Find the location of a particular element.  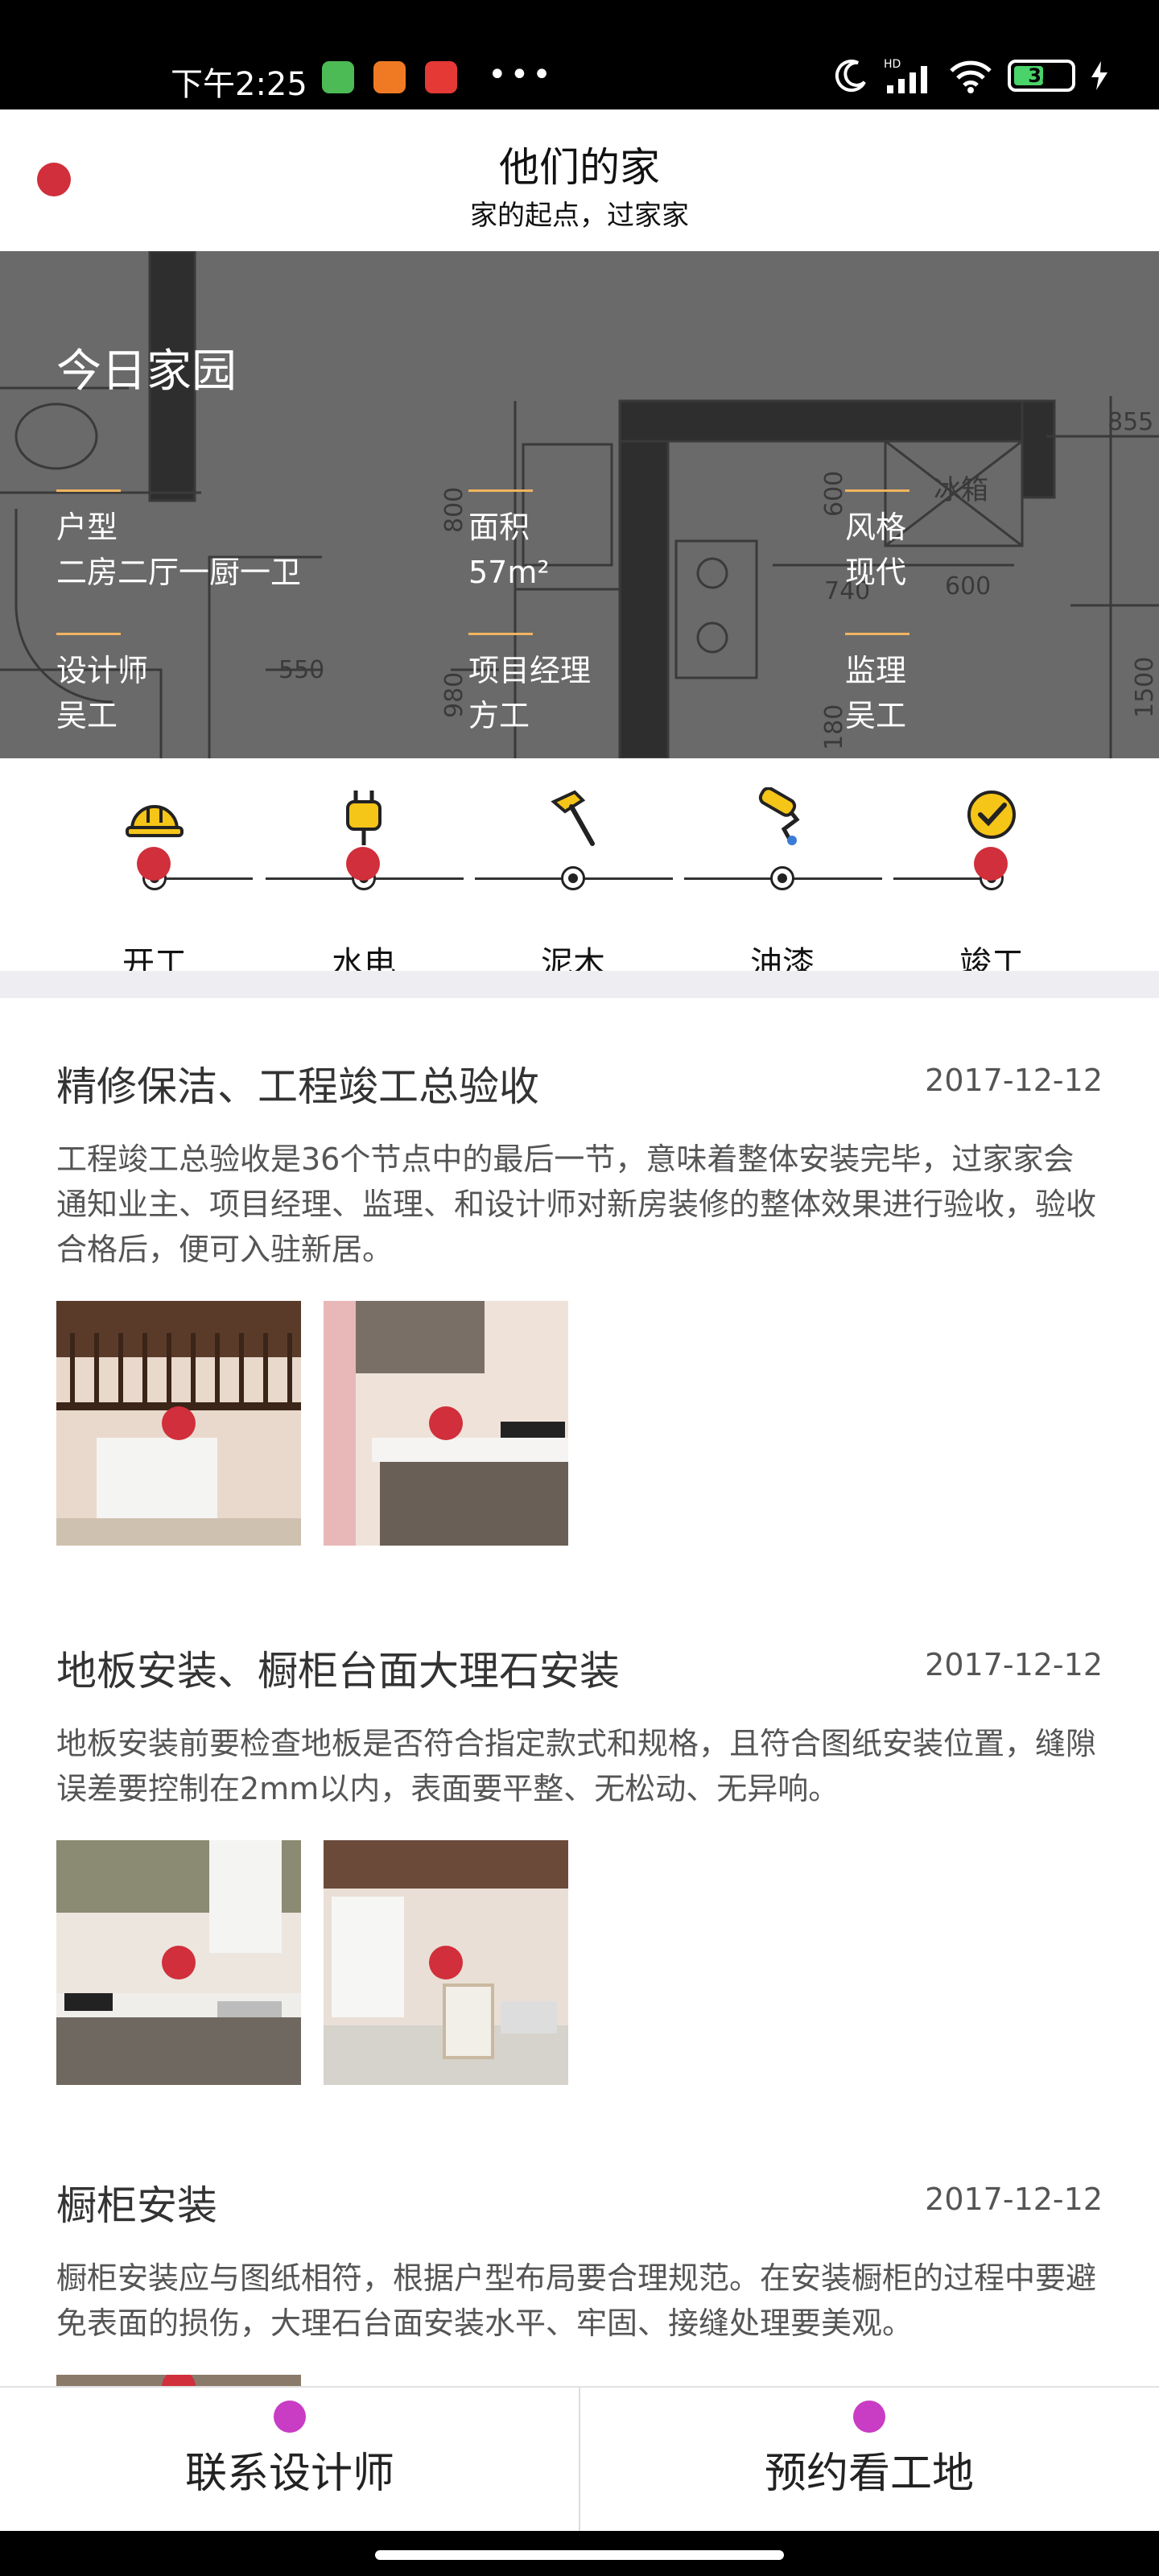

info-label: 监理 is located at coordinates (876, 670).